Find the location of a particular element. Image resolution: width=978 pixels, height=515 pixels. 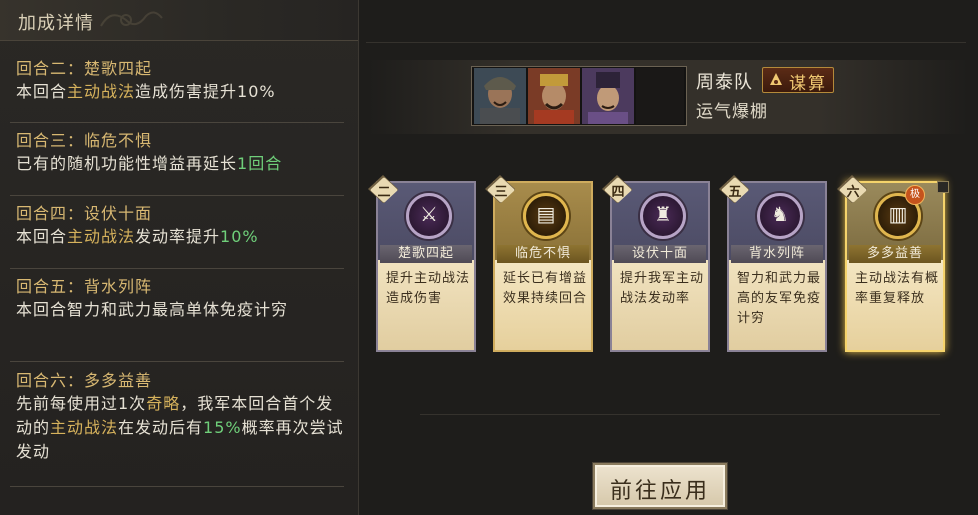

emblem-glyph: ♞ is located at coordinates (780, 214).